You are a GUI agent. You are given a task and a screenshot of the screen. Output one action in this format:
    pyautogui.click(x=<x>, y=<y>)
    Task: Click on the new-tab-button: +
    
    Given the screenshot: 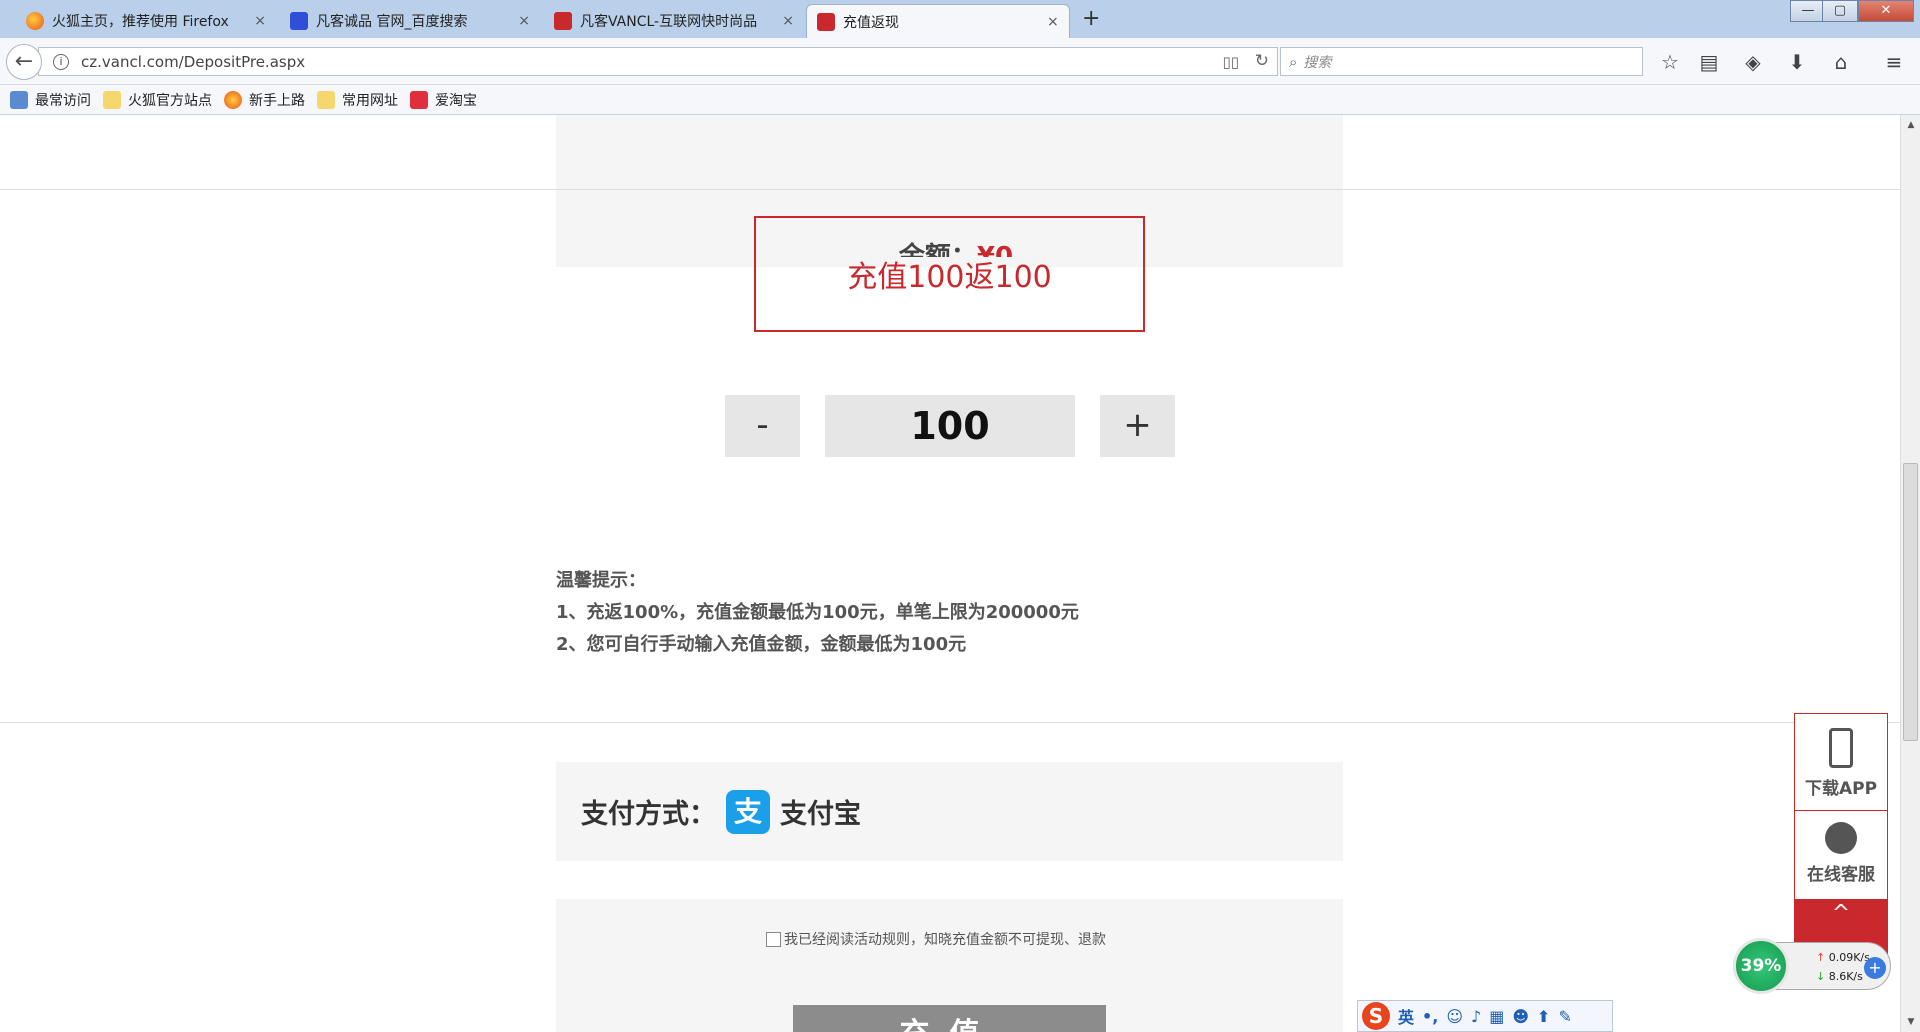 What is the action you would take?
    pyautogui.click(x=1091, y=18)
    